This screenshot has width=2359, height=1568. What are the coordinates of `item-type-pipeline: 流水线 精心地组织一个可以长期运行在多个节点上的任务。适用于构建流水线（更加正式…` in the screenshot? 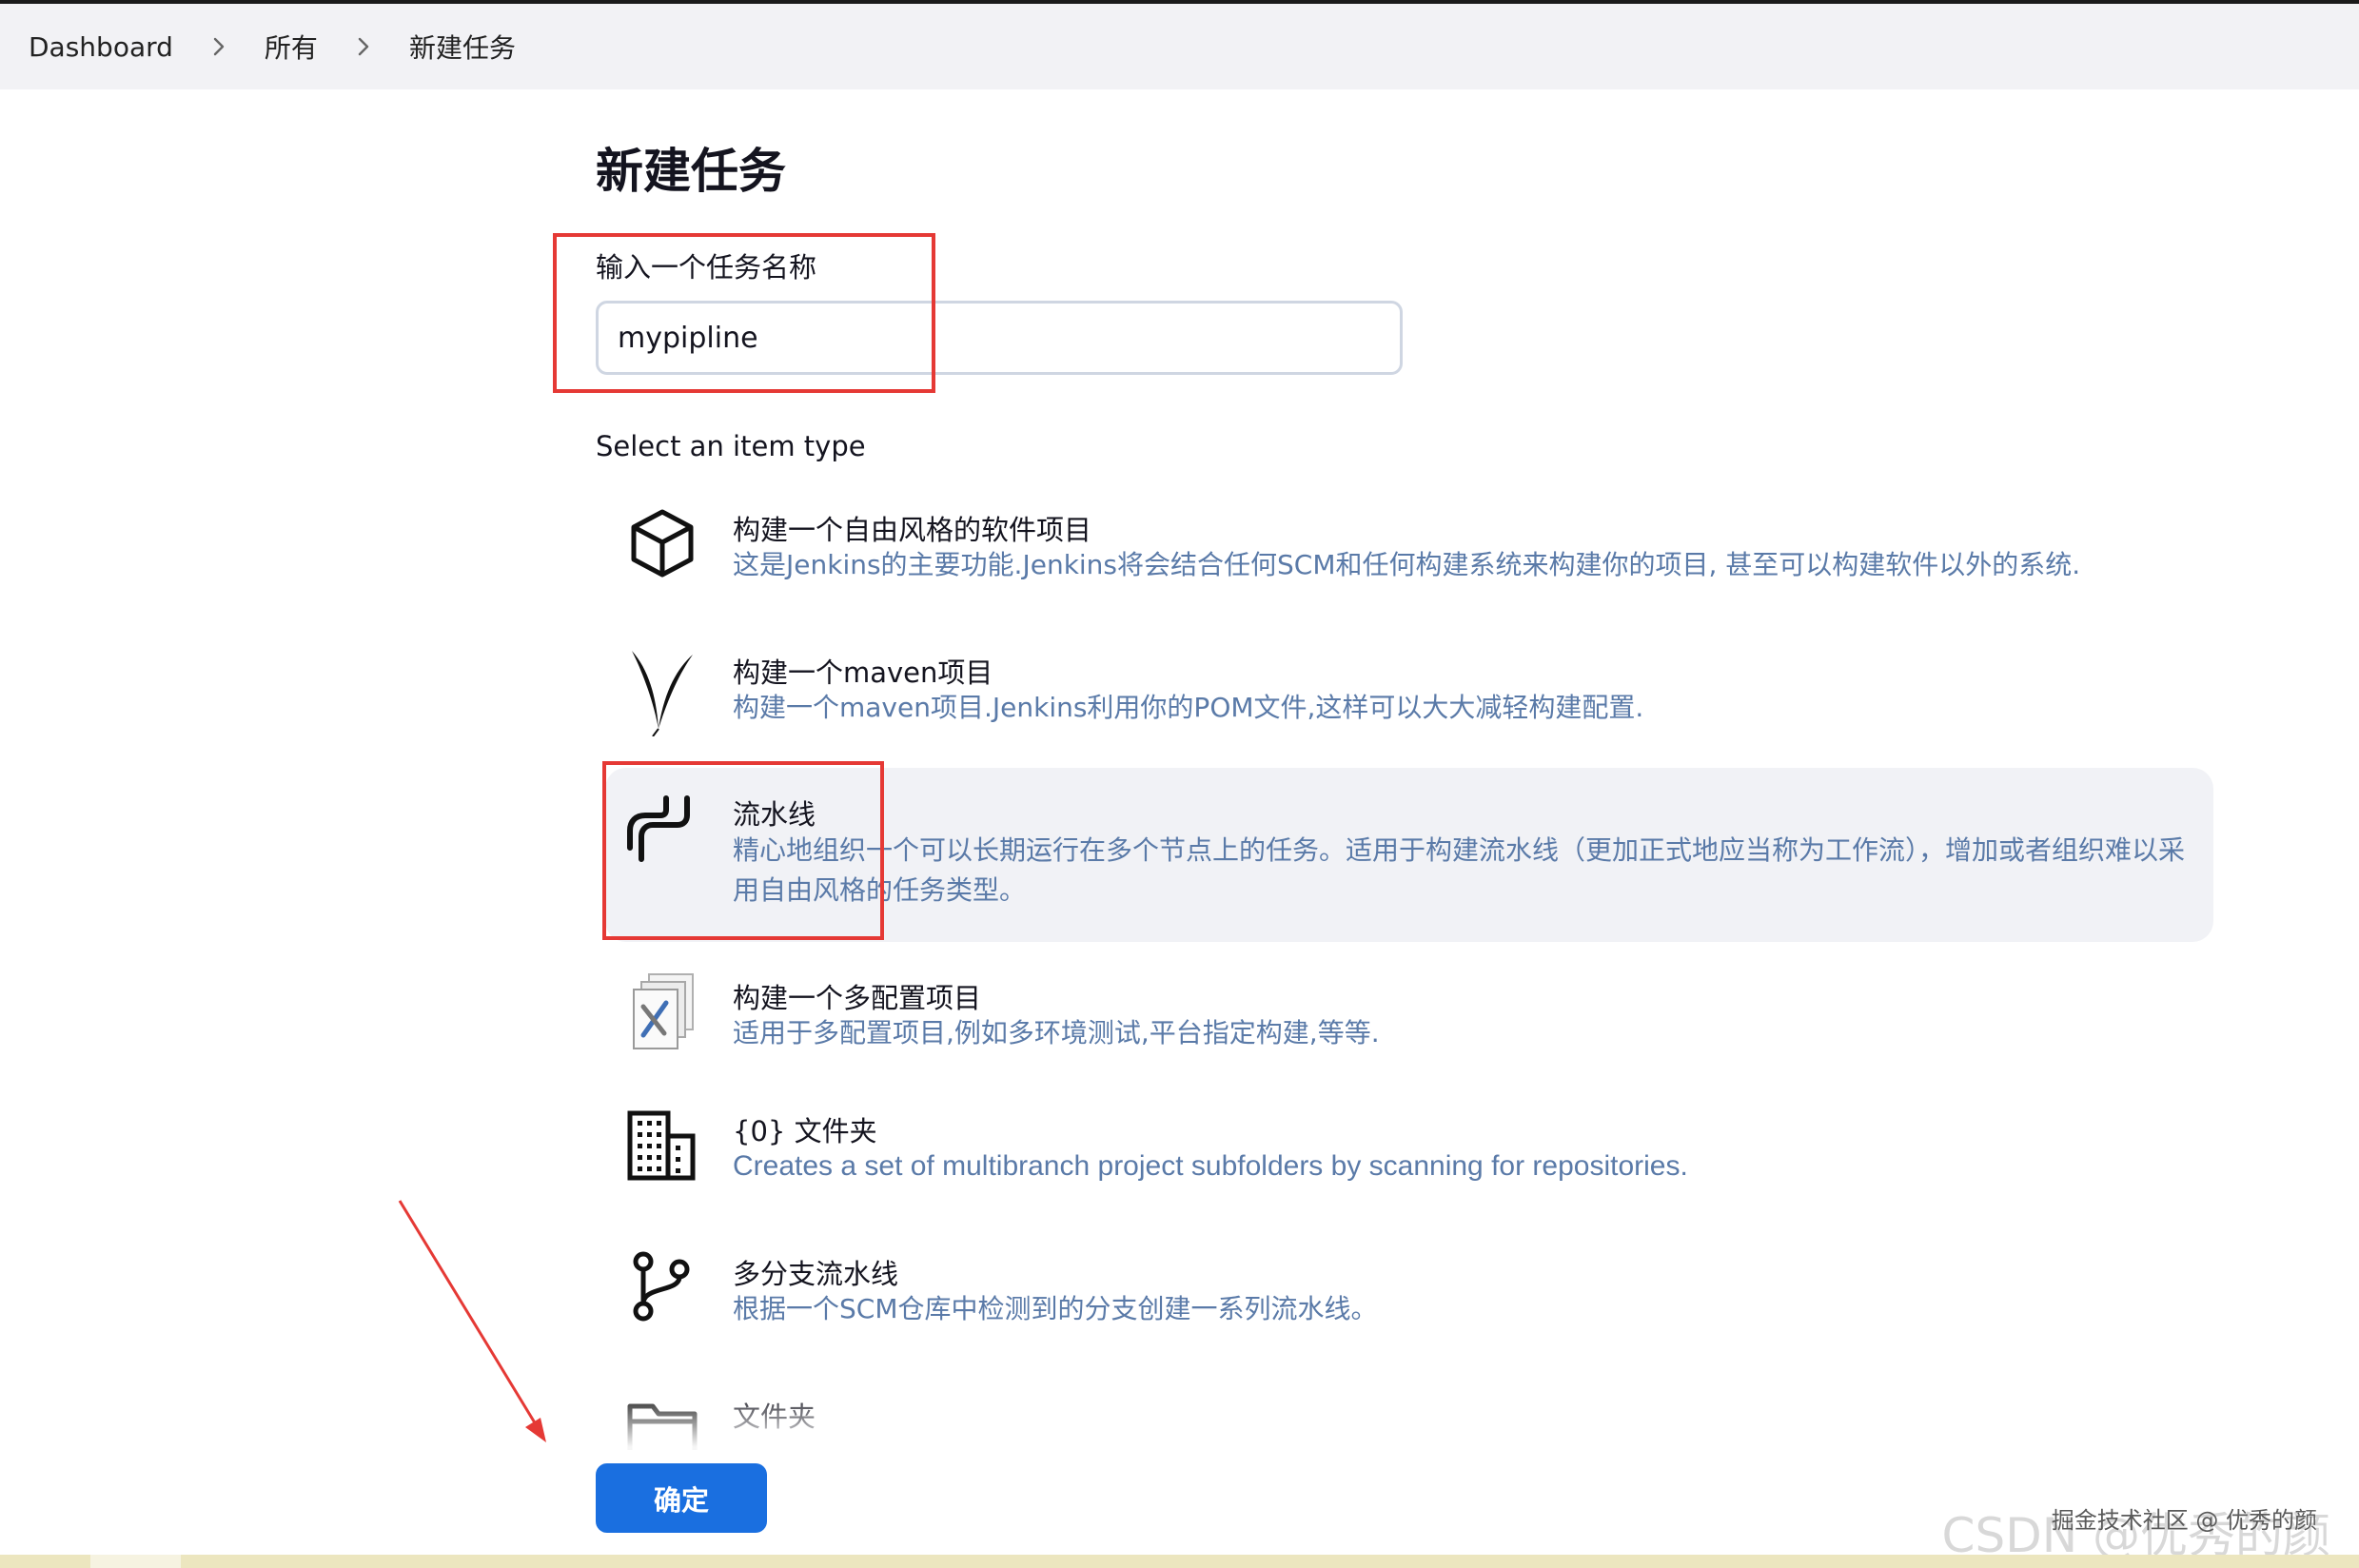 It's located at (1409, 855).